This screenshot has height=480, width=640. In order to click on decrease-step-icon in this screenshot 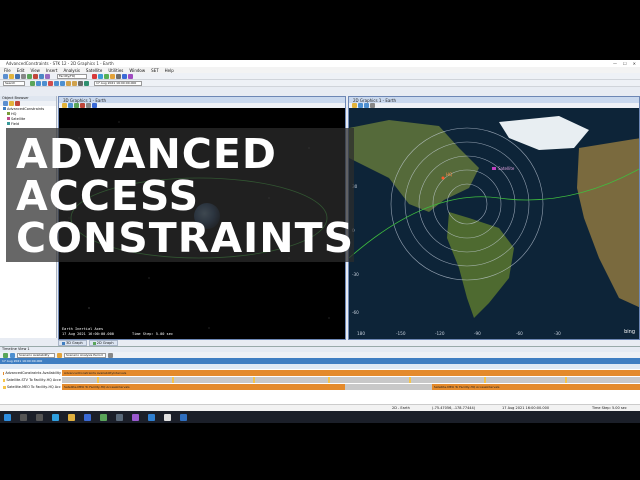, I will do `click(68, 83)`.